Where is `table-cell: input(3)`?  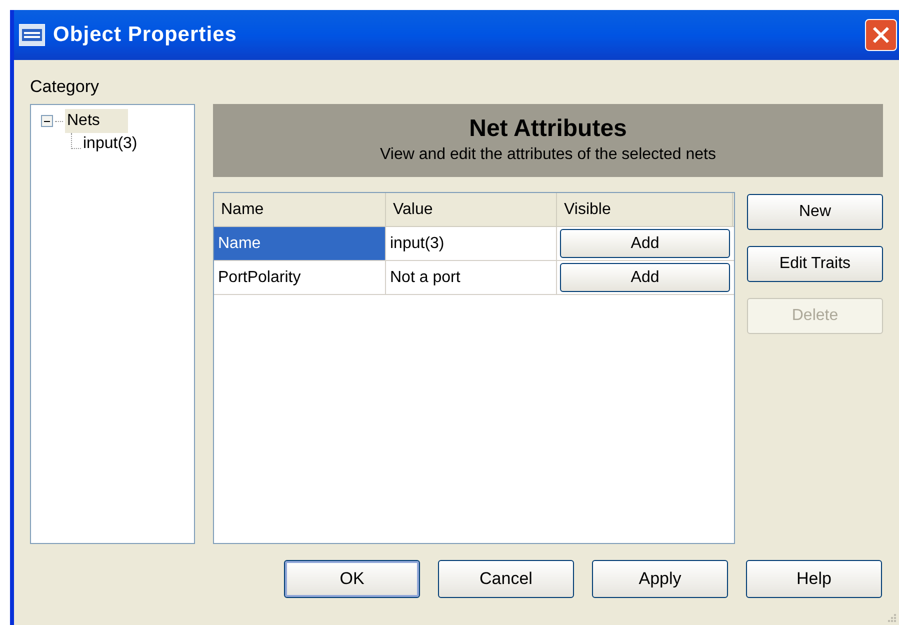
table-cell: input(3) is located at coordinates (471, 243).